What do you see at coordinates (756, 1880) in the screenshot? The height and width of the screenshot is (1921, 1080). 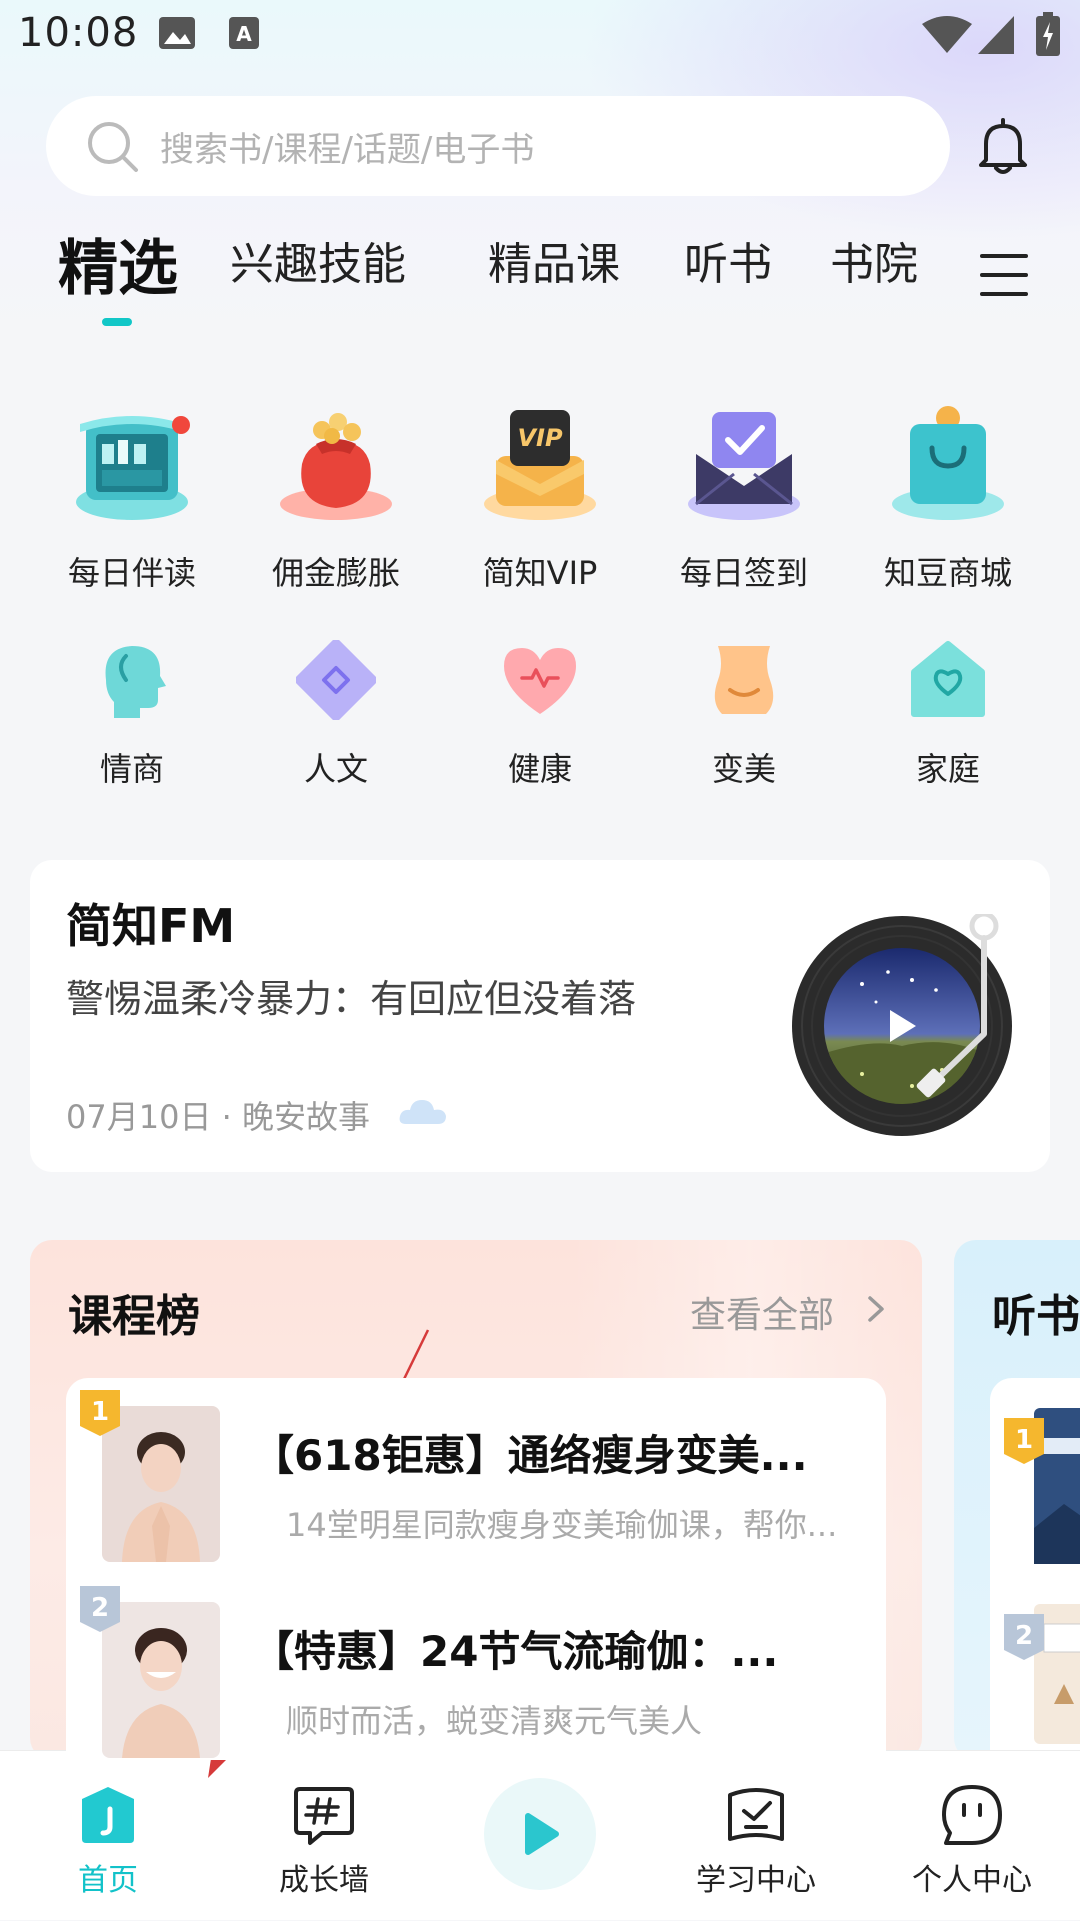 I see `nav-label: 学习中心` at bounding box center [756, 1880].